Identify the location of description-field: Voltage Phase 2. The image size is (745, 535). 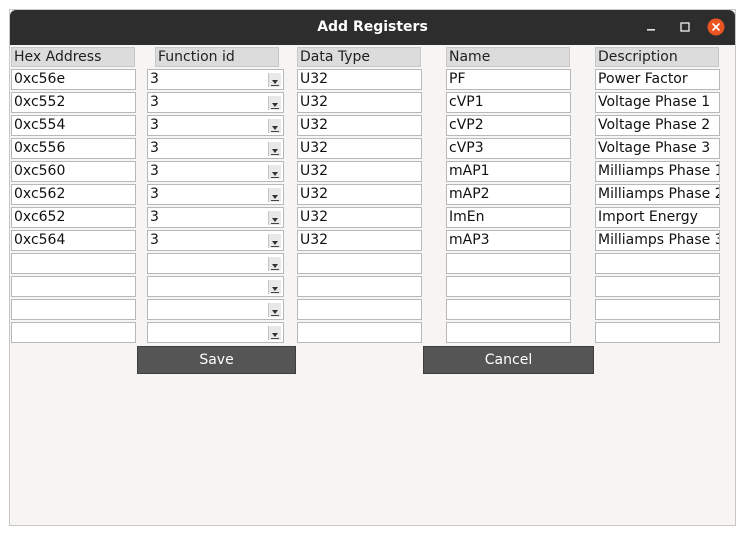
(657, 125).